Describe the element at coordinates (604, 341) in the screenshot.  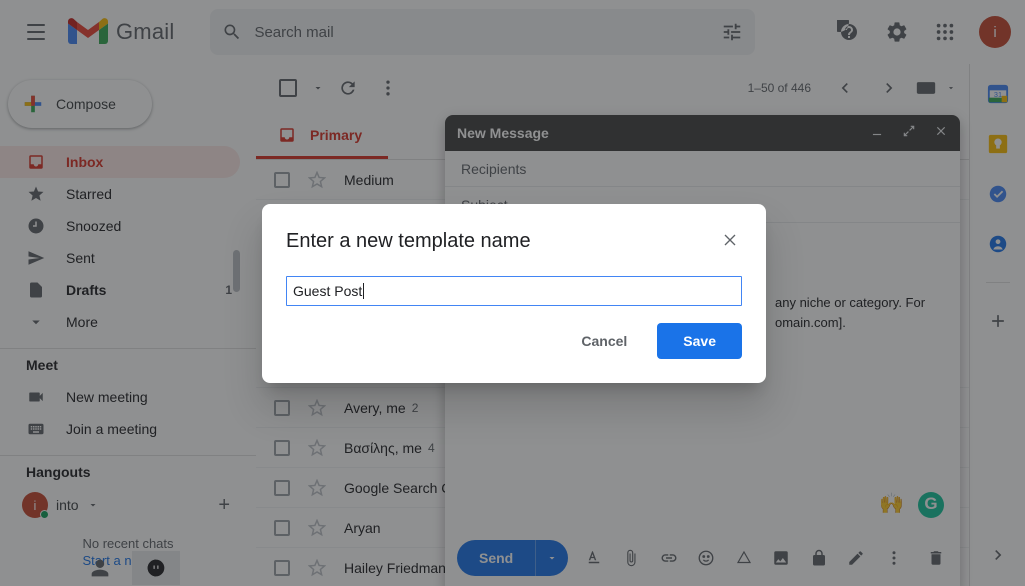
I see `cancel-button: Cancel` at that location.